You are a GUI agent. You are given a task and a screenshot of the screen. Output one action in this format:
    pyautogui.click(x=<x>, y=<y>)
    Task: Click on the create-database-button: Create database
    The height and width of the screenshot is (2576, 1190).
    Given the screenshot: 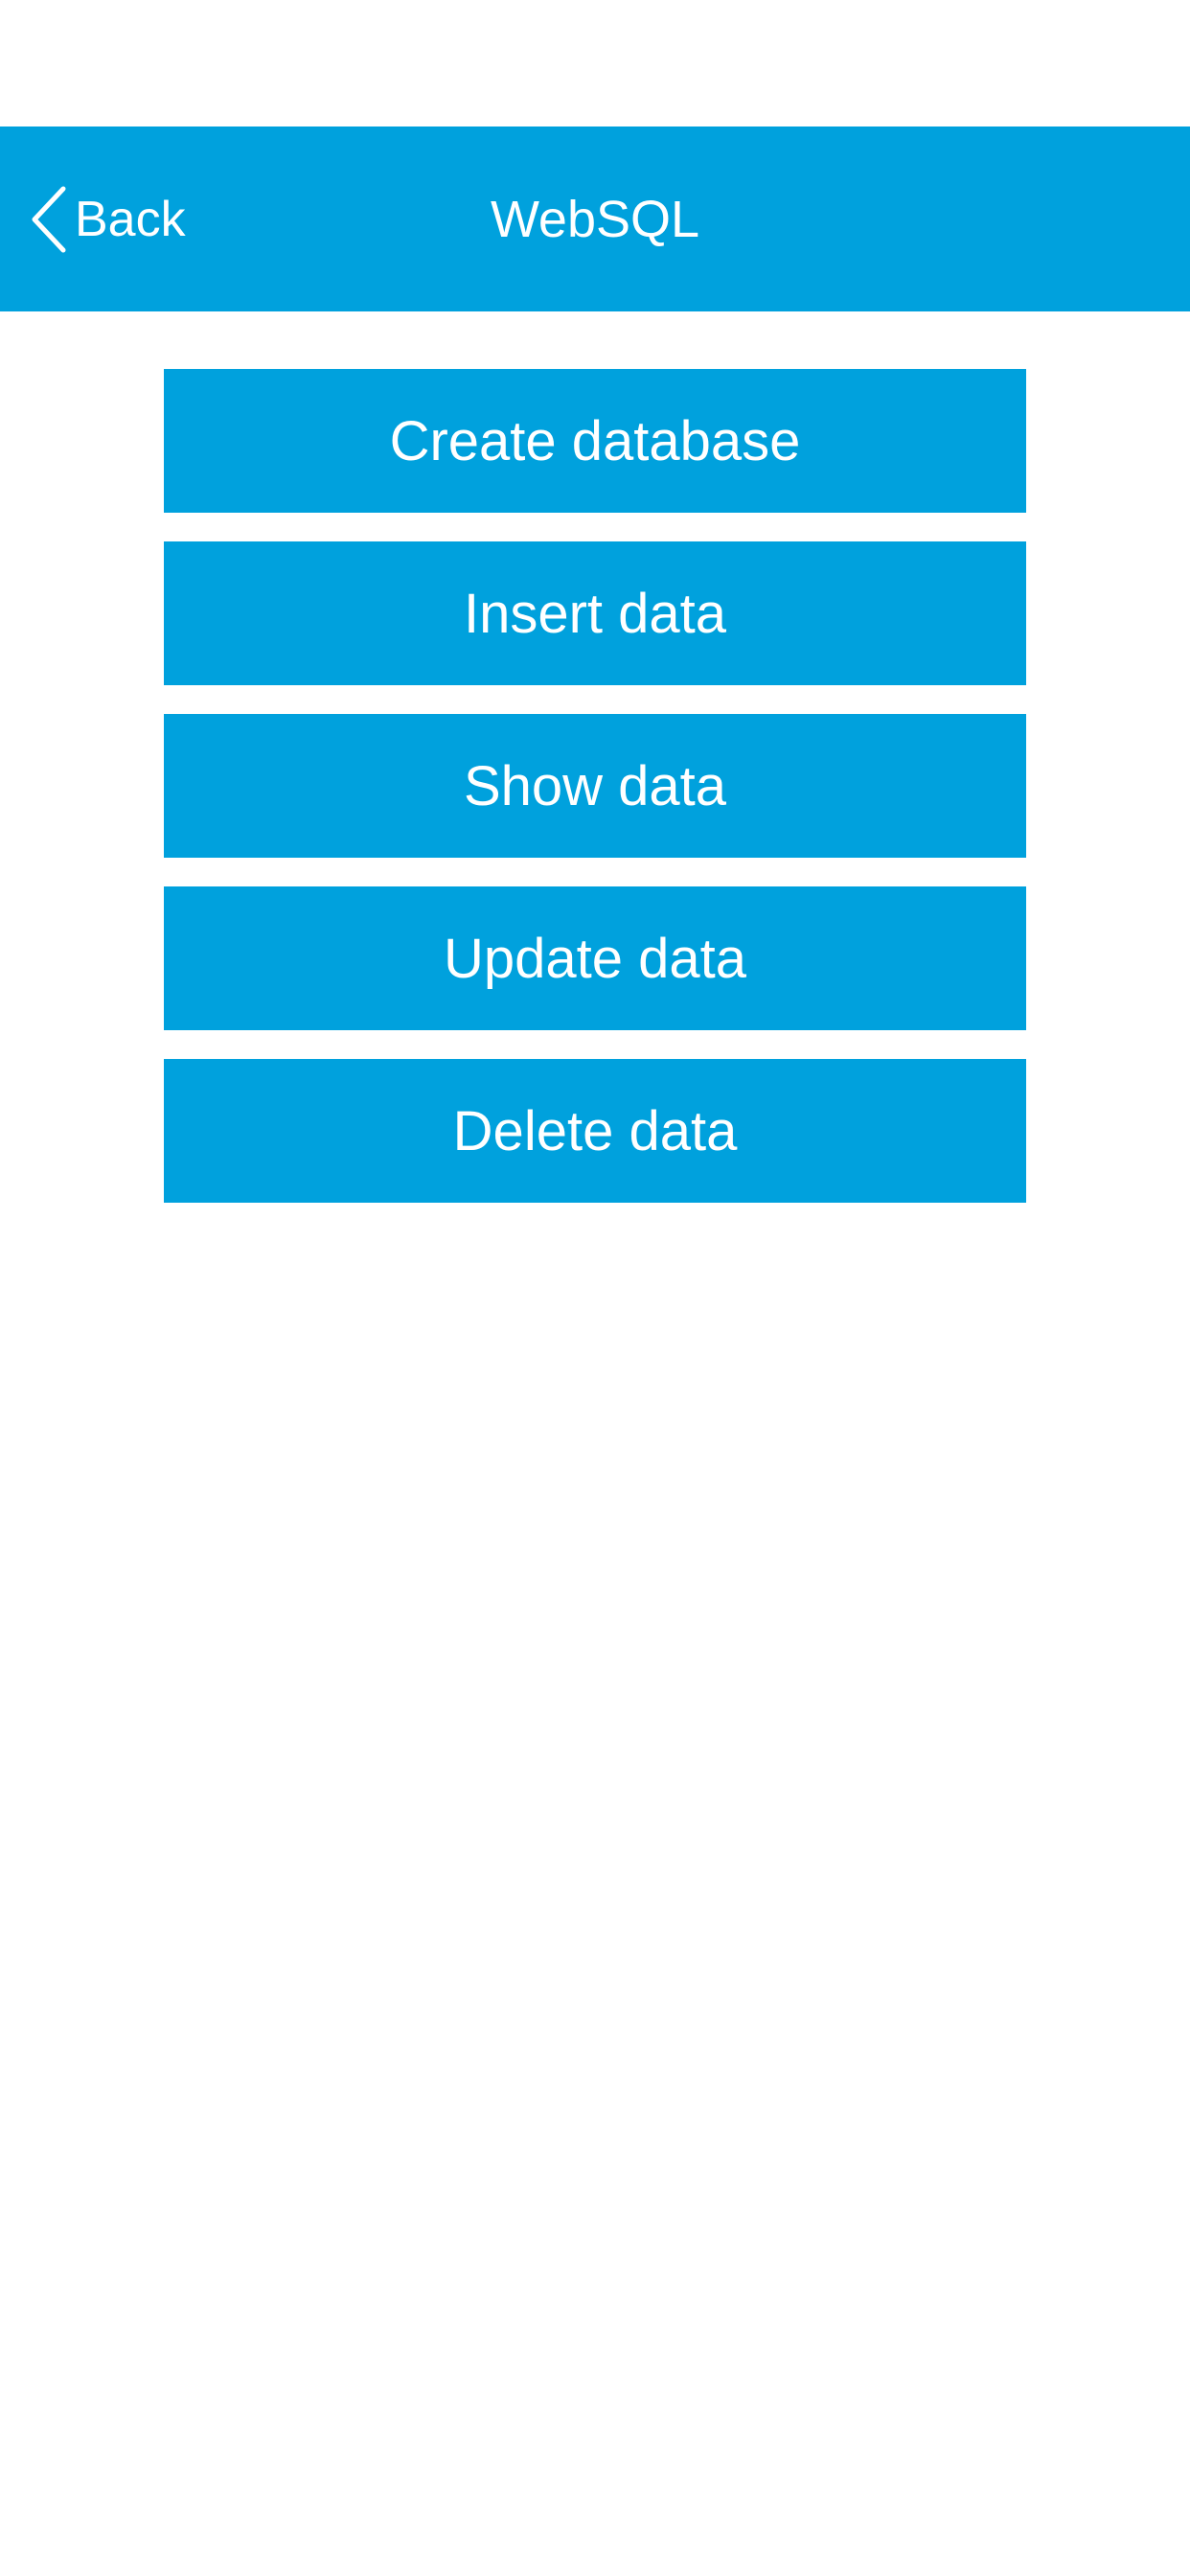 What is the action you would take?
    pyautogui.click(x=595, y=441)
    